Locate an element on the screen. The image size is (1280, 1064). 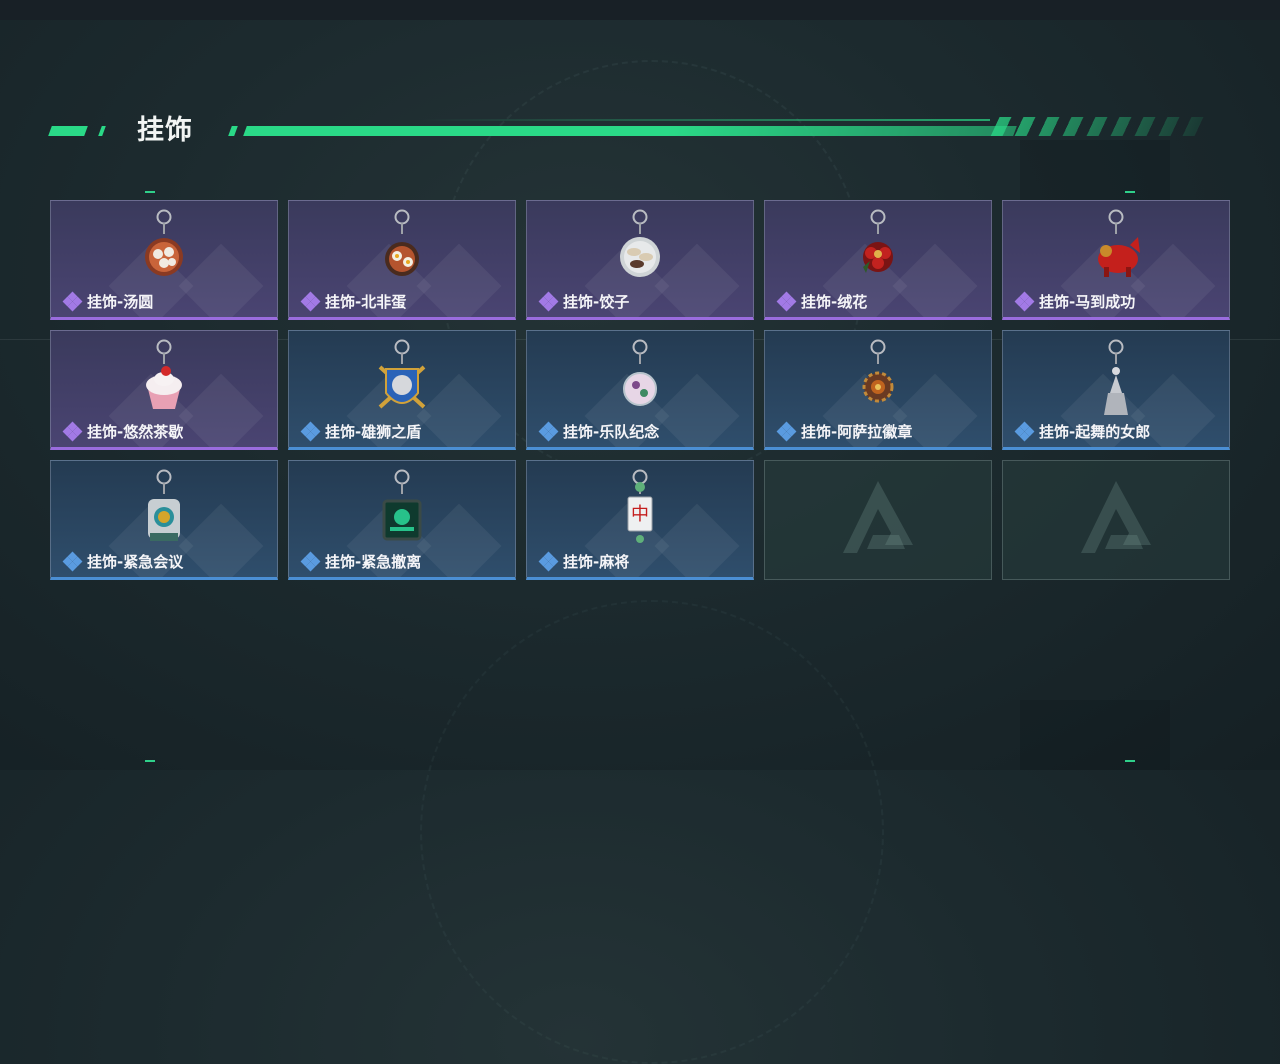
top-bar is located at coordinates (640, 10).